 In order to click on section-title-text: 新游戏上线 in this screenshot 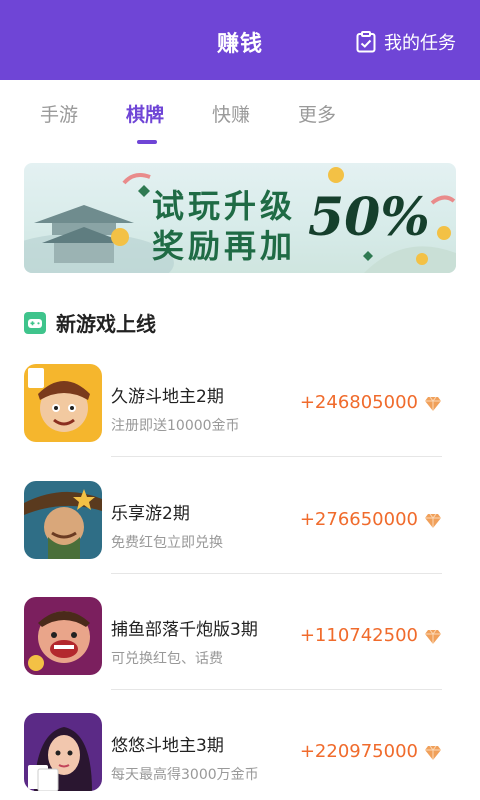, I will do `click(106, 324)`.